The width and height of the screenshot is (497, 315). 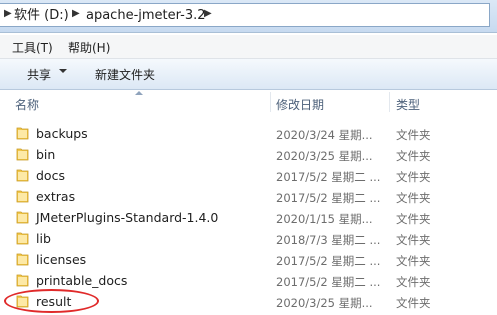 I want to click on menu-bar: 工具(T) 帮助(H), so click(x=248, y=47).